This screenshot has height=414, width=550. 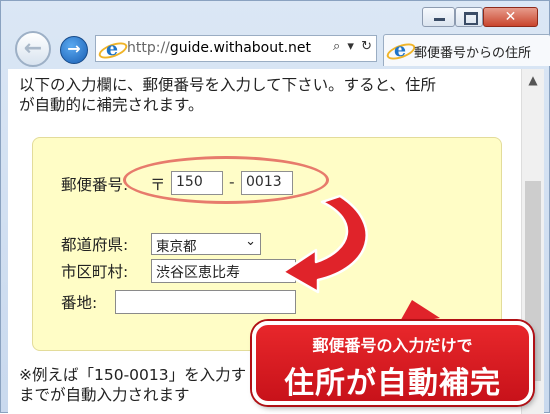 What do you see at coordinates (392, 383) in the screenshot?
I see `banner-title: 住所が自動補完` at bounding box center [392, 383].